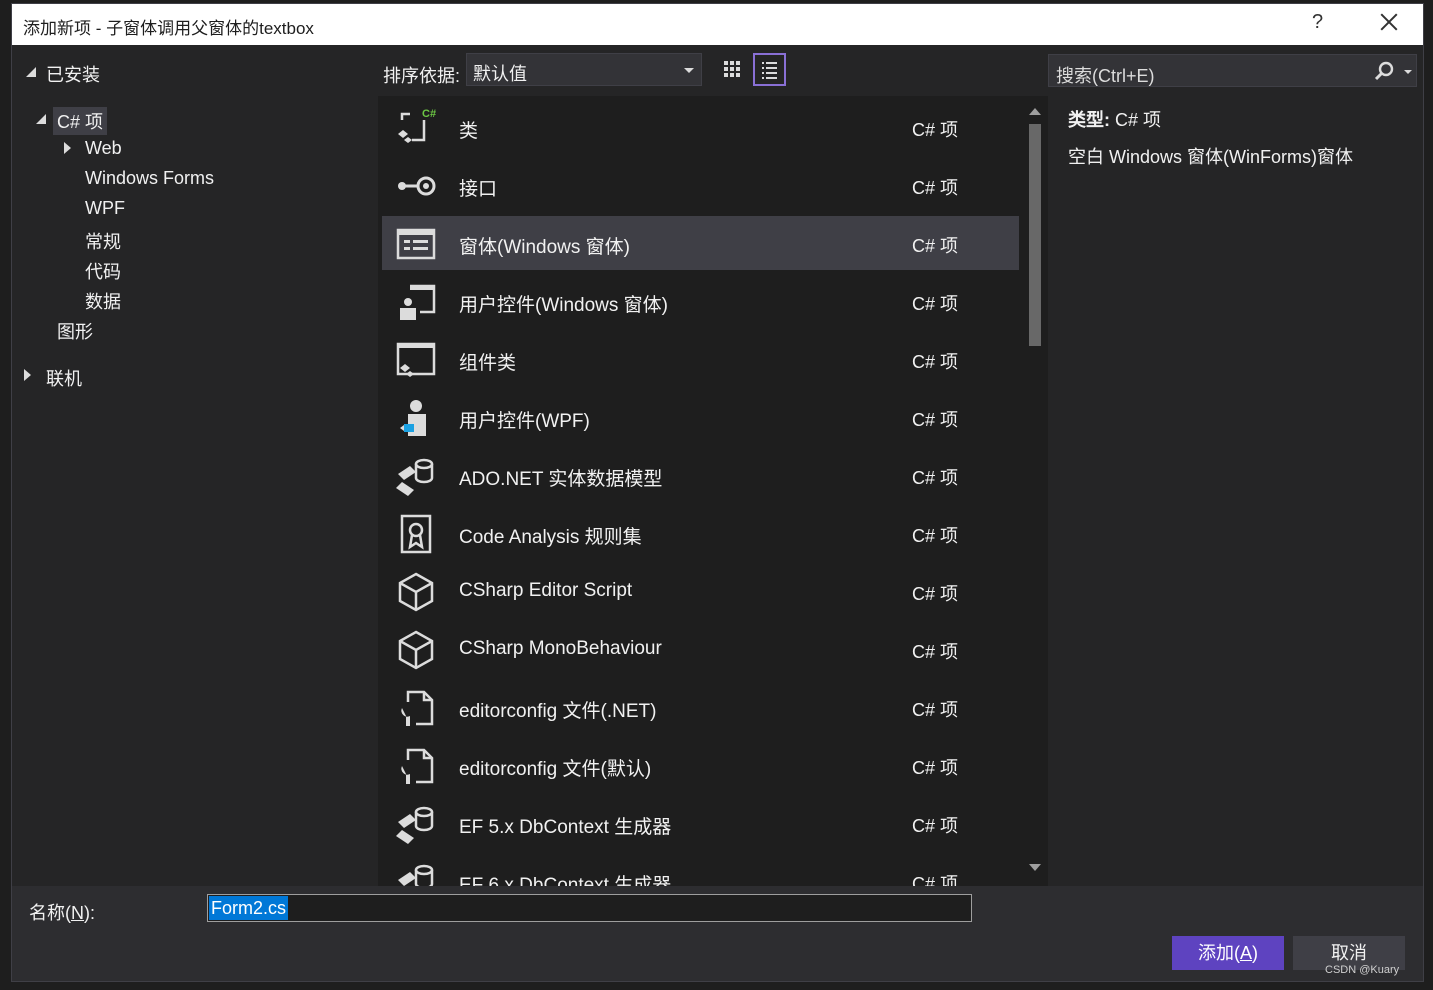 The width and height of the screenshot is (1433, 990). I want to click on component-icon, so click(416, 360).